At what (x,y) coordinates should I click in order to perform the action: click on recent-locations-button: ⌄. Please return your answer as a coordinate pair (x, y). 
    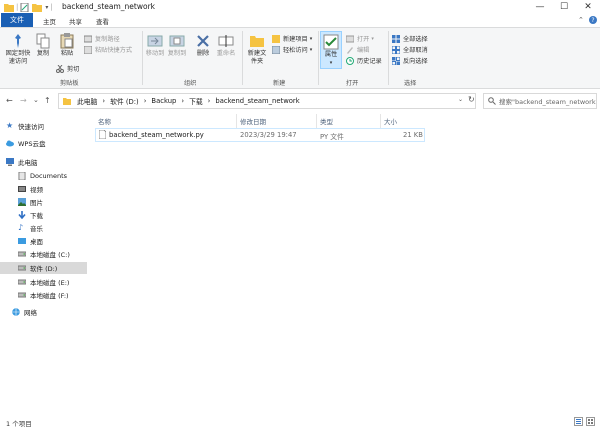
    Looking at the image, I should click on (36, 100).